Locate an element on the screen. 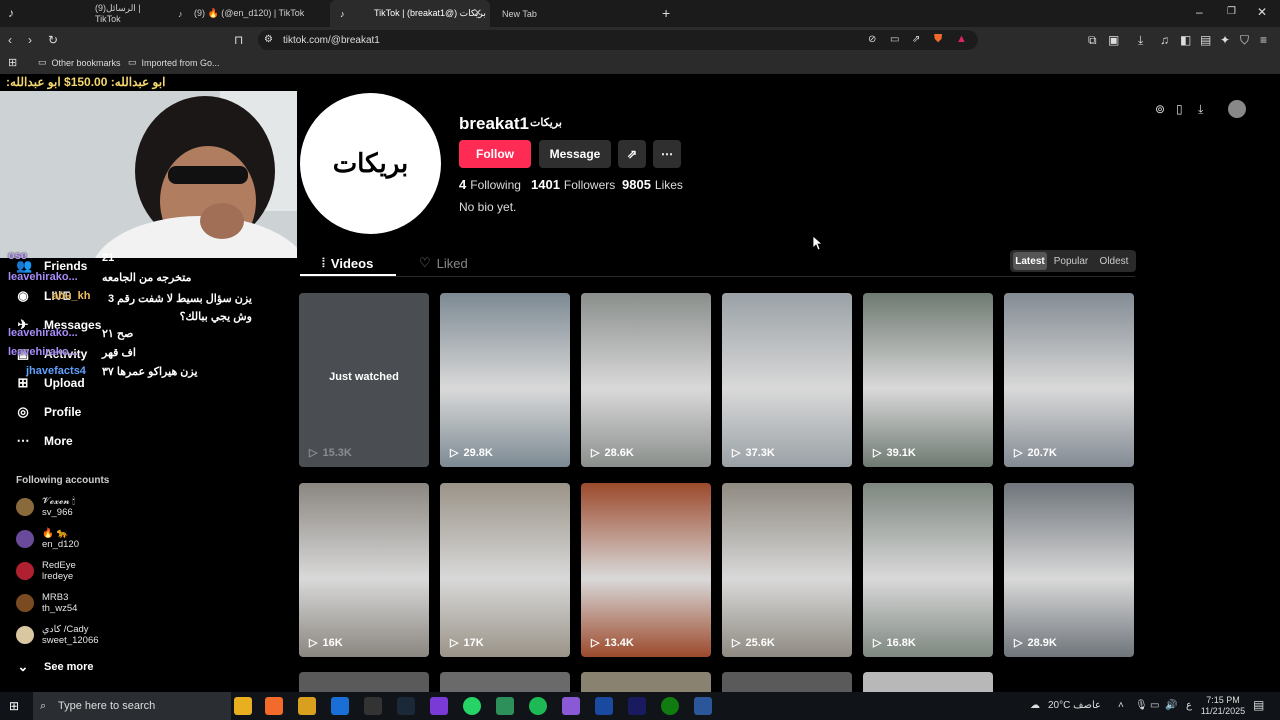 The image size is (1280, 720). following-account: 𝓥𝓮𝔁𝓮𝓷 🕯 sv_966 is located at coordinates (45, 507).